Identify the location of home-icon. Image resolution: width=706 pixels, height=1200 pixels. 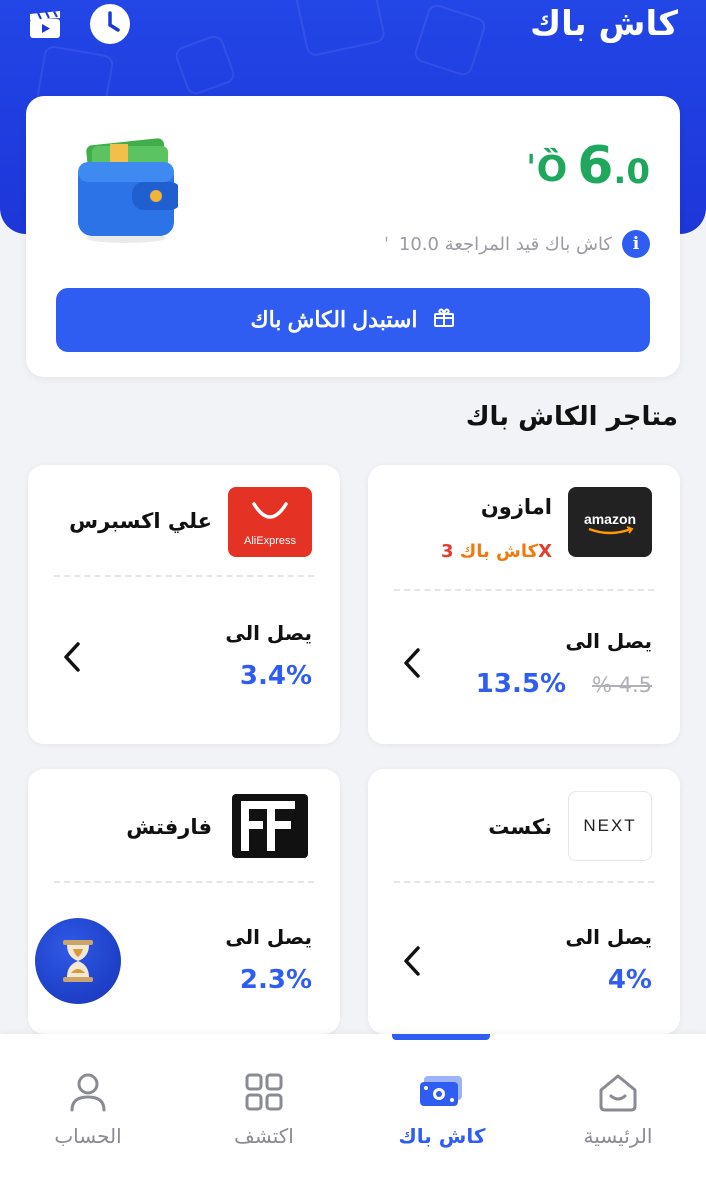
(618, 1093).